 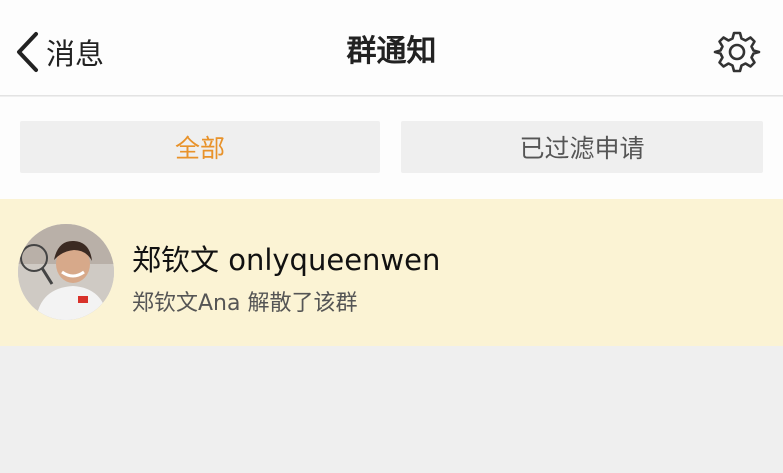 What do you see at coordinates (391, 51) in the screenshot?
I see `page-title: 群通知` at bounding box center [391, 51].